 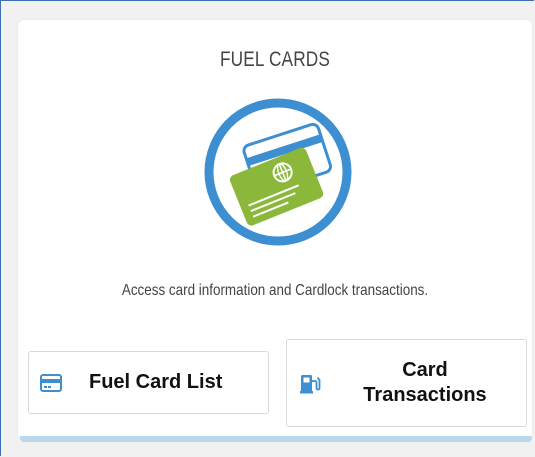 I want to click on fuel-card-icon, so click(x=278, y=172).